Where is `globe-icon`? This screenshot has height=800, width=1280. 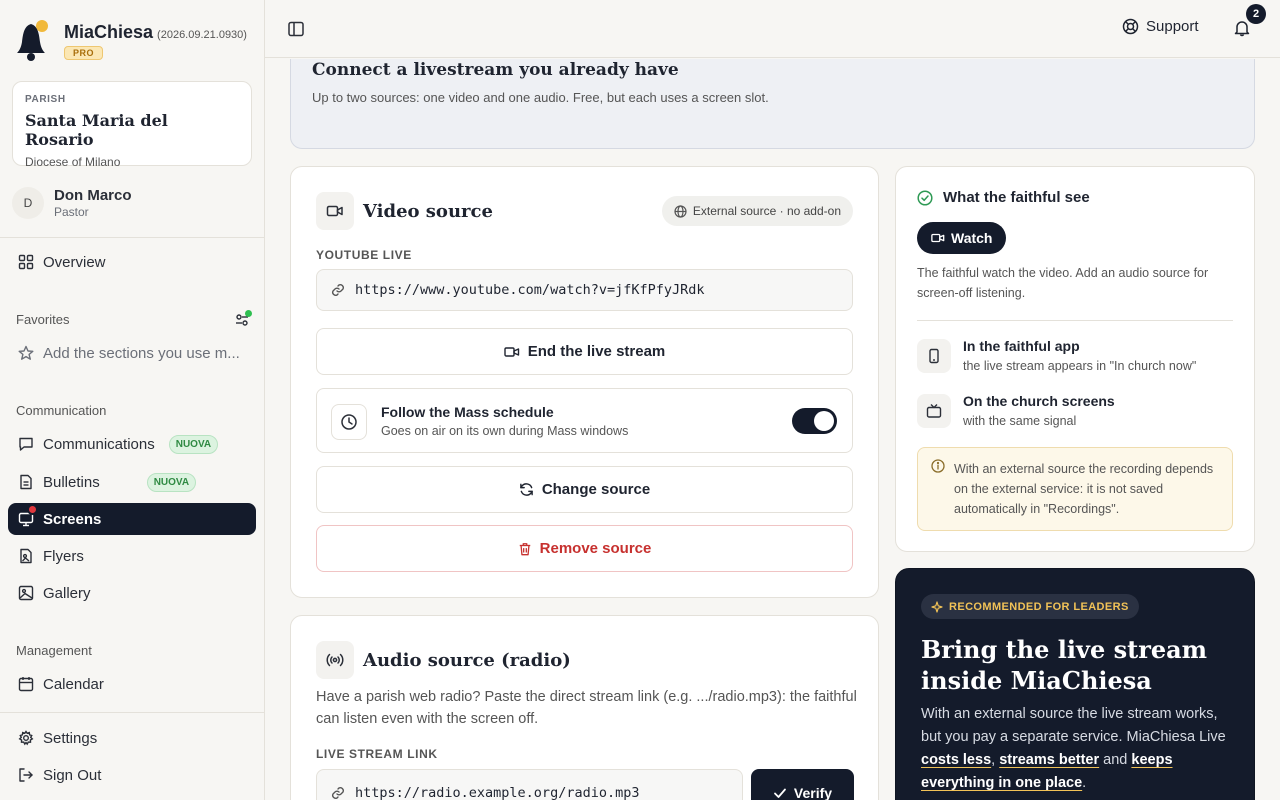 globe-icon is located at coordinates (680, 211).